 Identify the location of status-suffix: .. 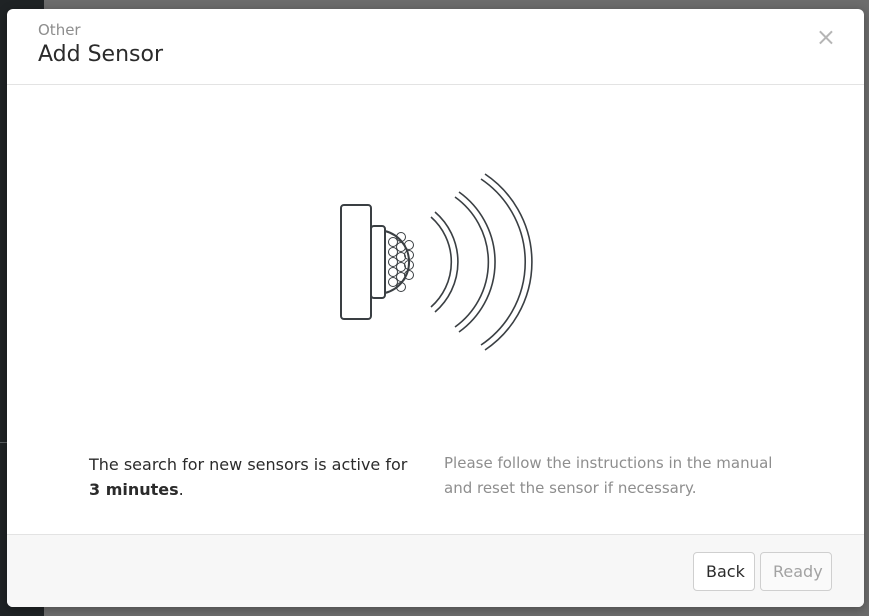
(181, 489).